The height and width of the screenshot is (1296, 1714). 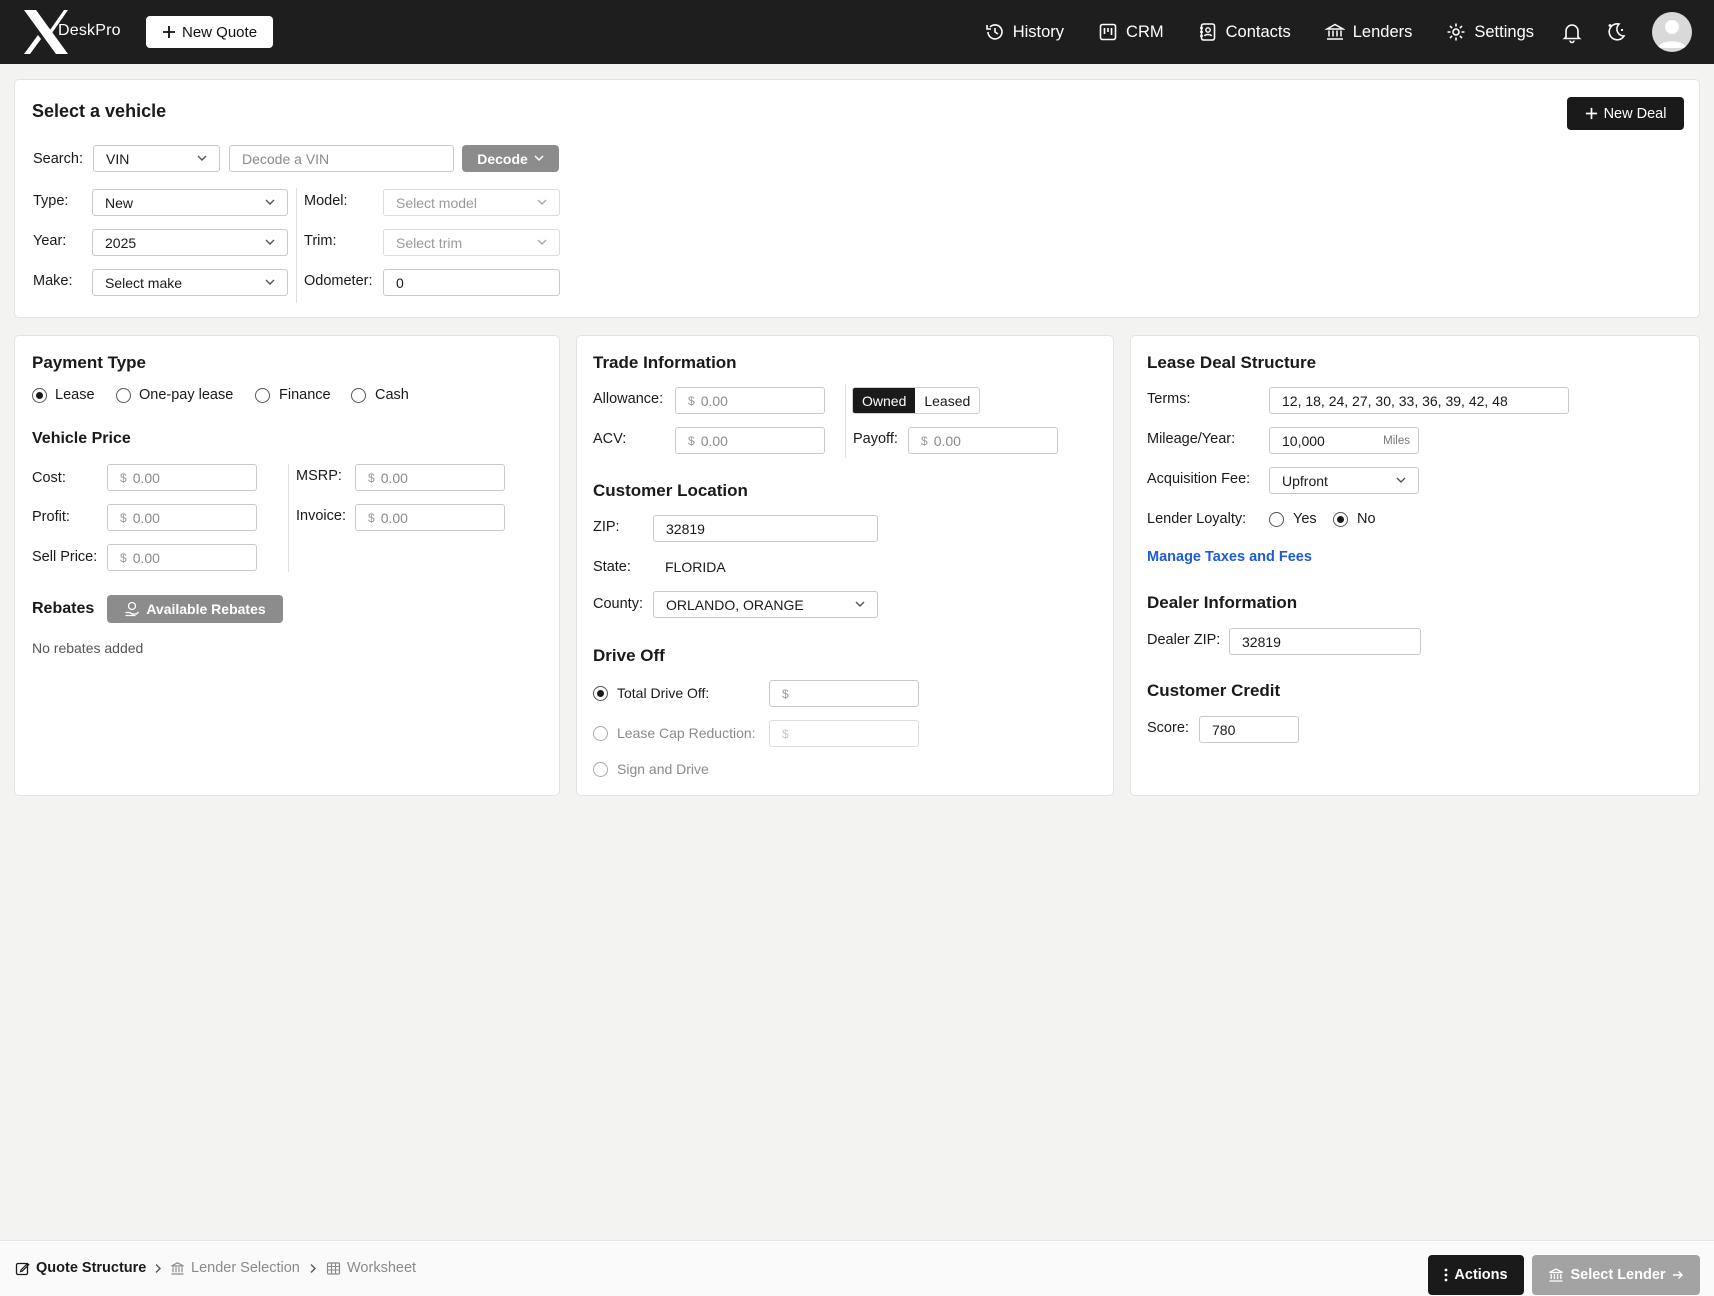 I want to click on score-value: 780, so click(x=1224, y=729).